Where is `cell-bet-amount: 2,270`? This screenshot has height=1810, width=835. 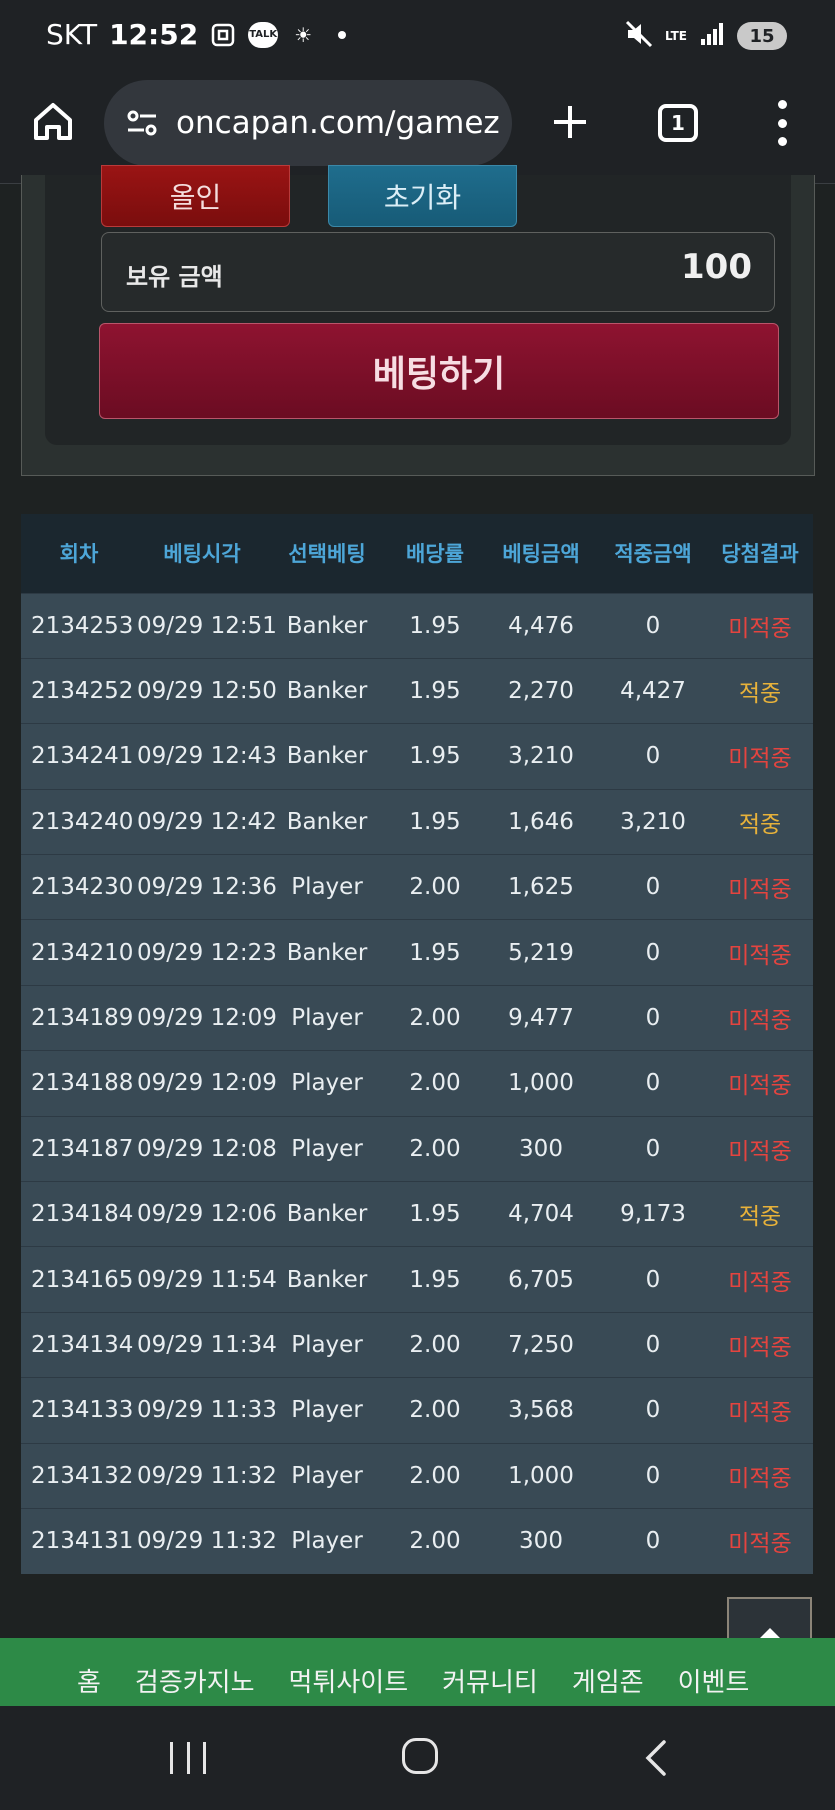
cell-bet-amount: 2,270 is located at coordinates (541, 691).